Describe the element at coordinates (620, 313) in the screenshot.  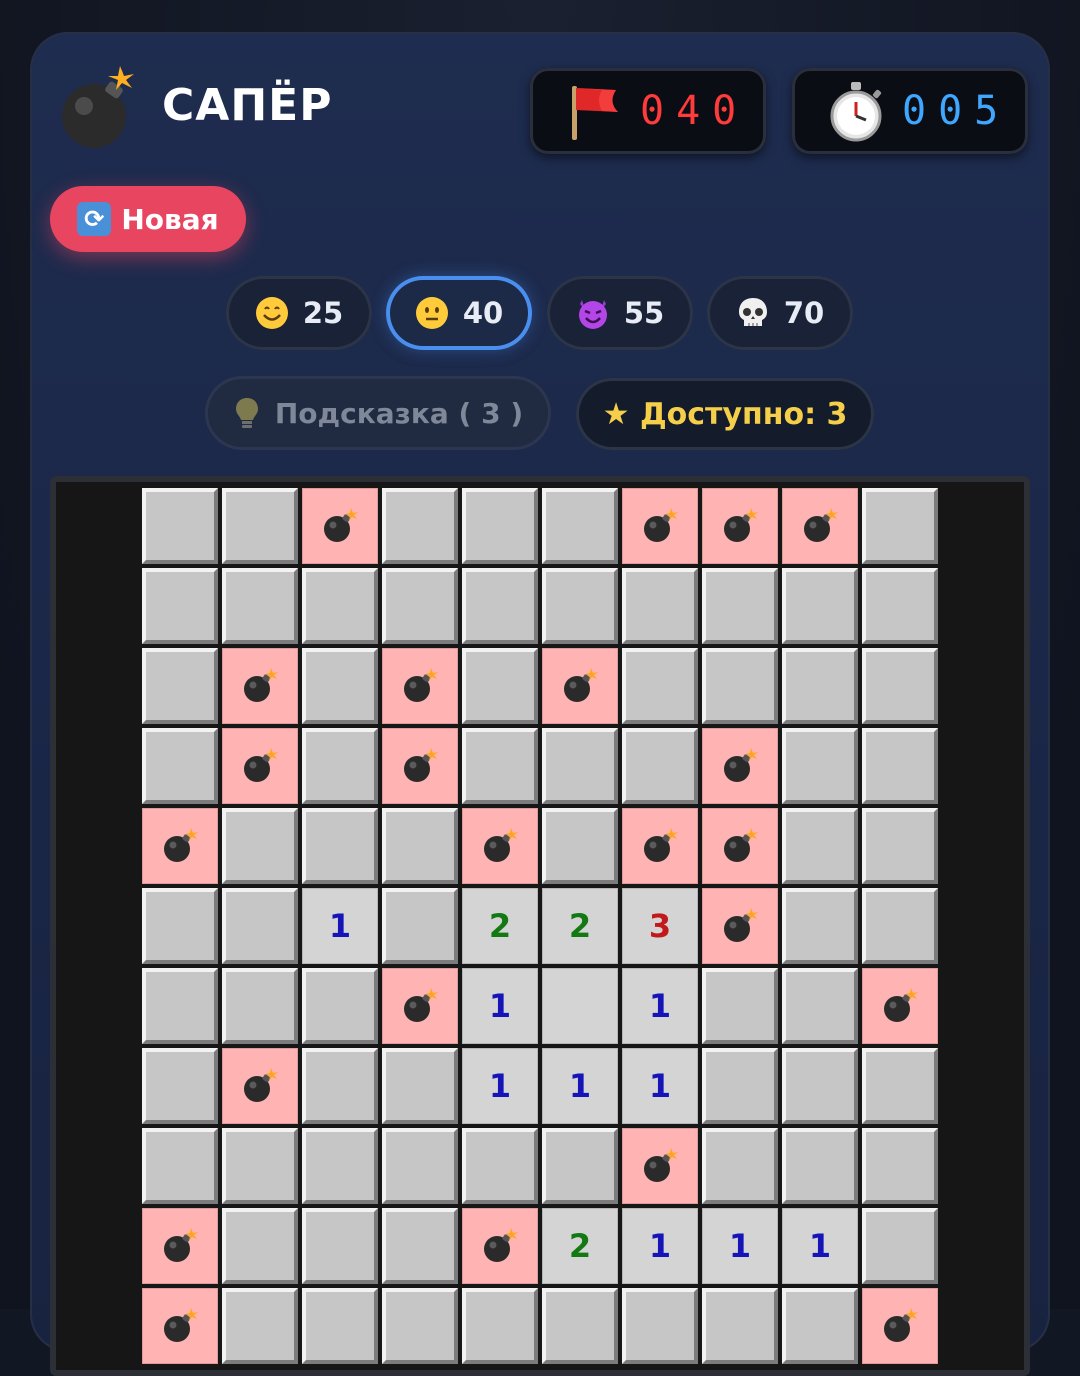
I see `difficulty-55-button: 55` at that location.